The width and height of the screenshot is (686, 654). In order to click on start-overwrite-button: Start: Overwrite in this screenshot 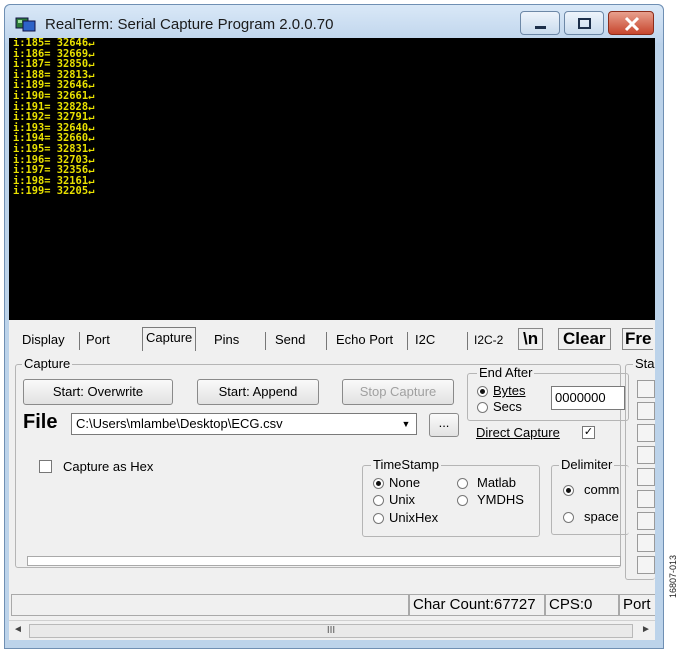, I will do `click(98, 392)`.